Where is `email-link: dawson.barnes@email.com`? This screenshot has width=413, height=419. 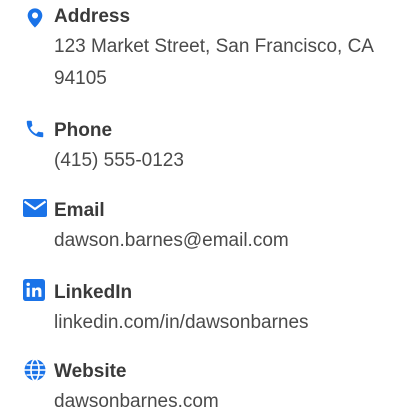
email-link: dawson.barnes@email.com is located at coordinates (229, 241).